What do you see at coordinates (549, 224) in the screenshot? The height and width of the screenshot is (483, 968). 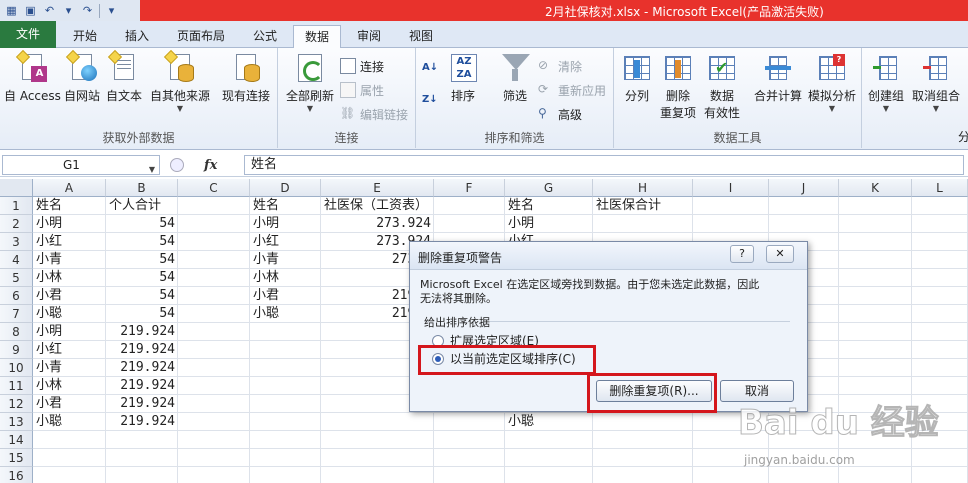 I see `cell-g2: 小明` at bounding box center [549, 224].